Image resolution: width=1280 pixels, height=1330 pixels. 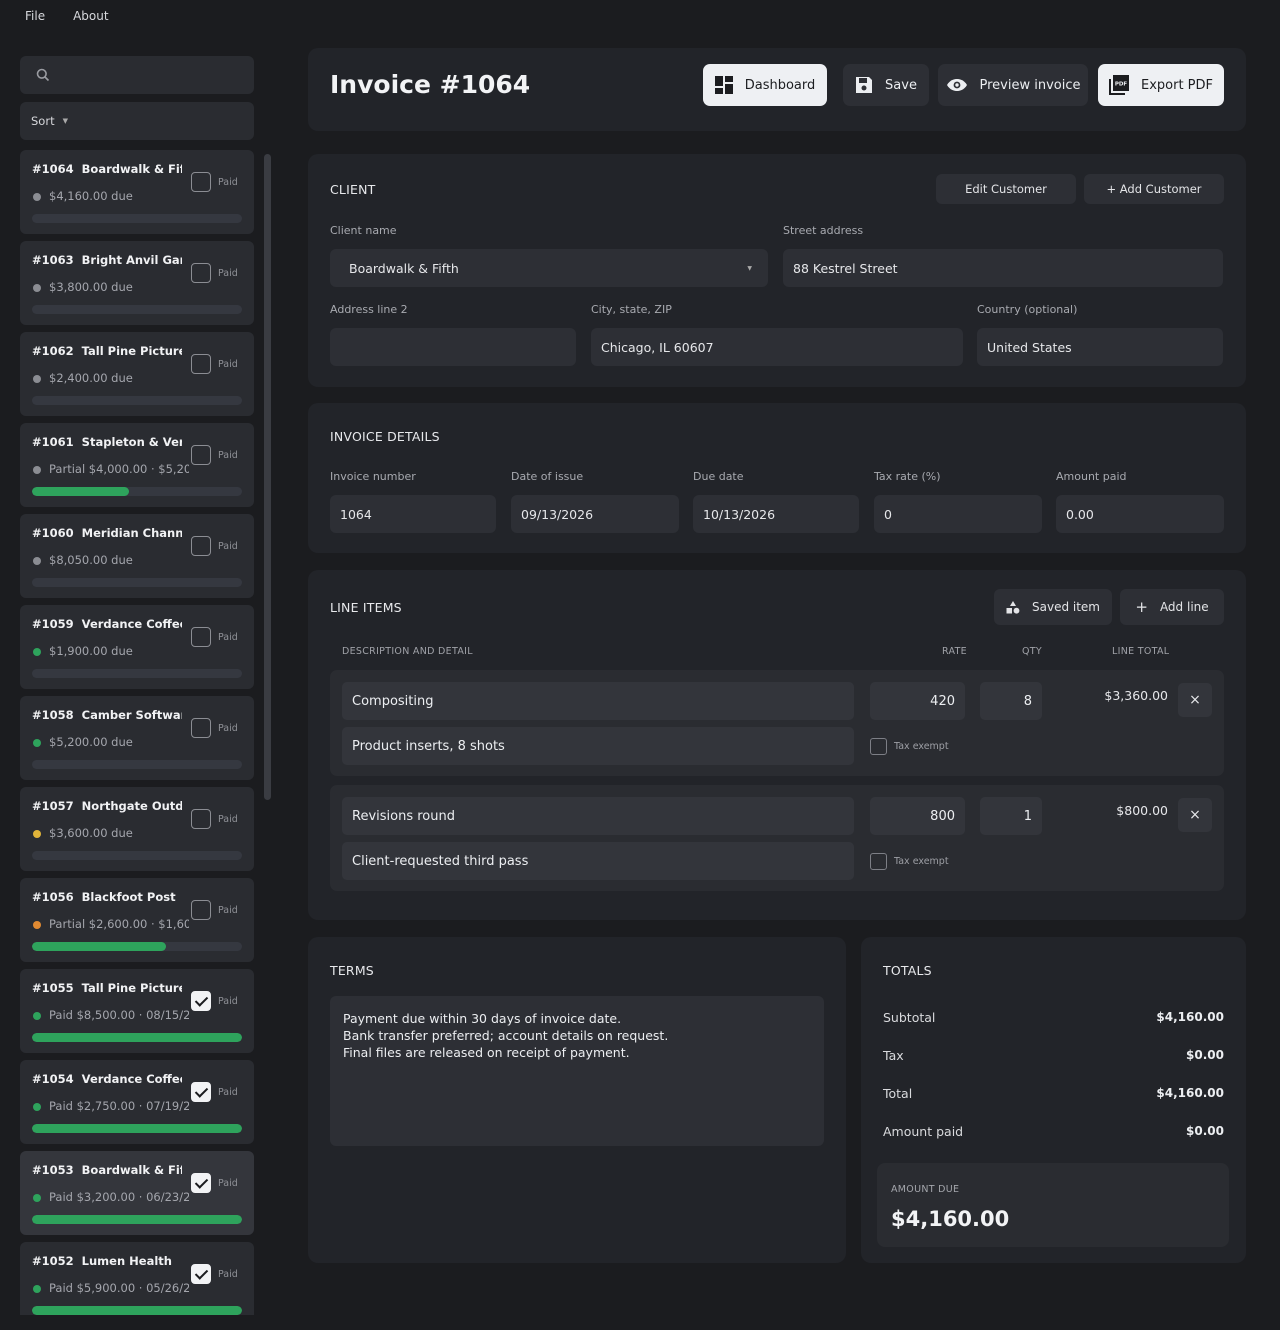 What do you see at coordinates (1006, 189) in the screenshot?
I see `edit-customer-button: Edit Customer` at bounding box center [1006, 189].